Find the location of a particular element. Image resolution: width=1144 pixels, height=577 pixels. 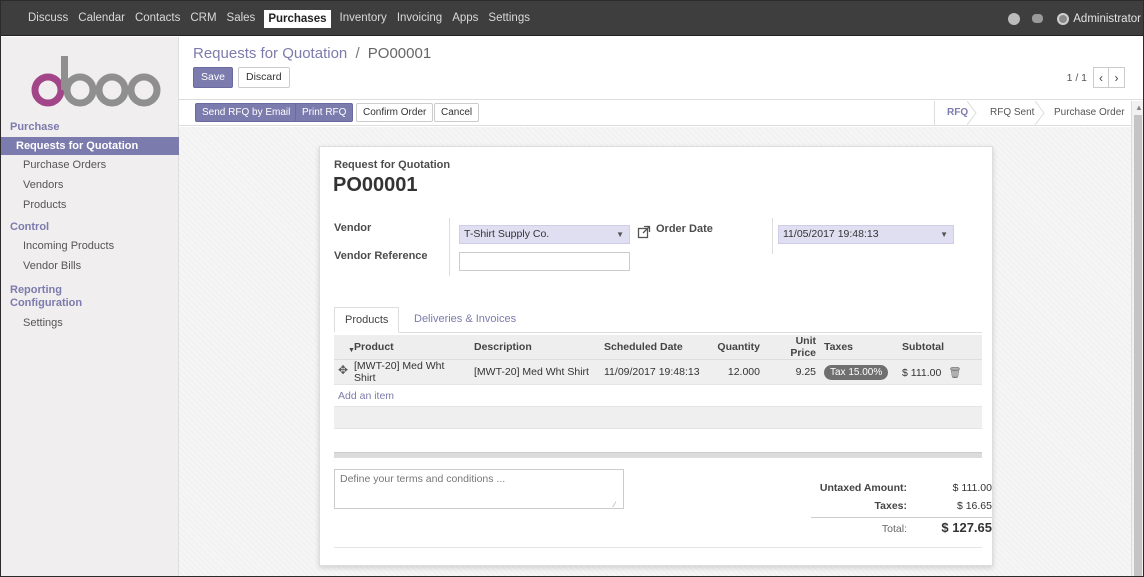

cell-product: ✥ [MWT-20] Med Wht Shirt is located at coordinates (402, 372).